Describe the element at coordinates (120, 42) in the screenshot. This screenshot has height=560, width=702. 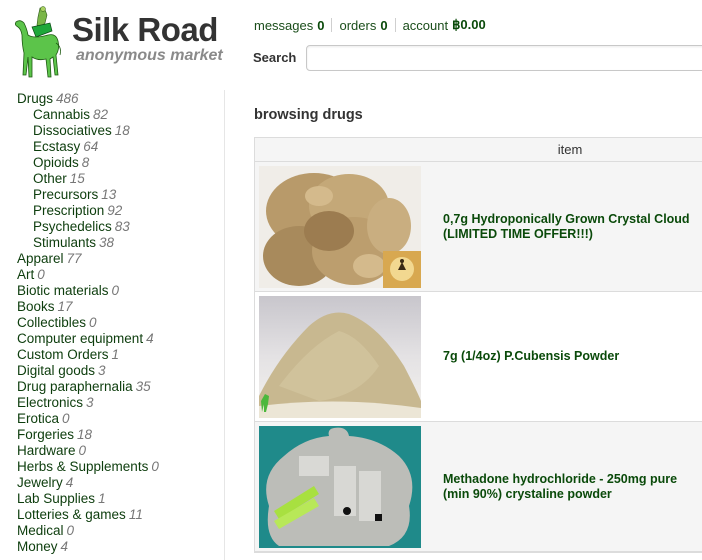
I see `site-logo: Silk Road anonymous market` at that location.